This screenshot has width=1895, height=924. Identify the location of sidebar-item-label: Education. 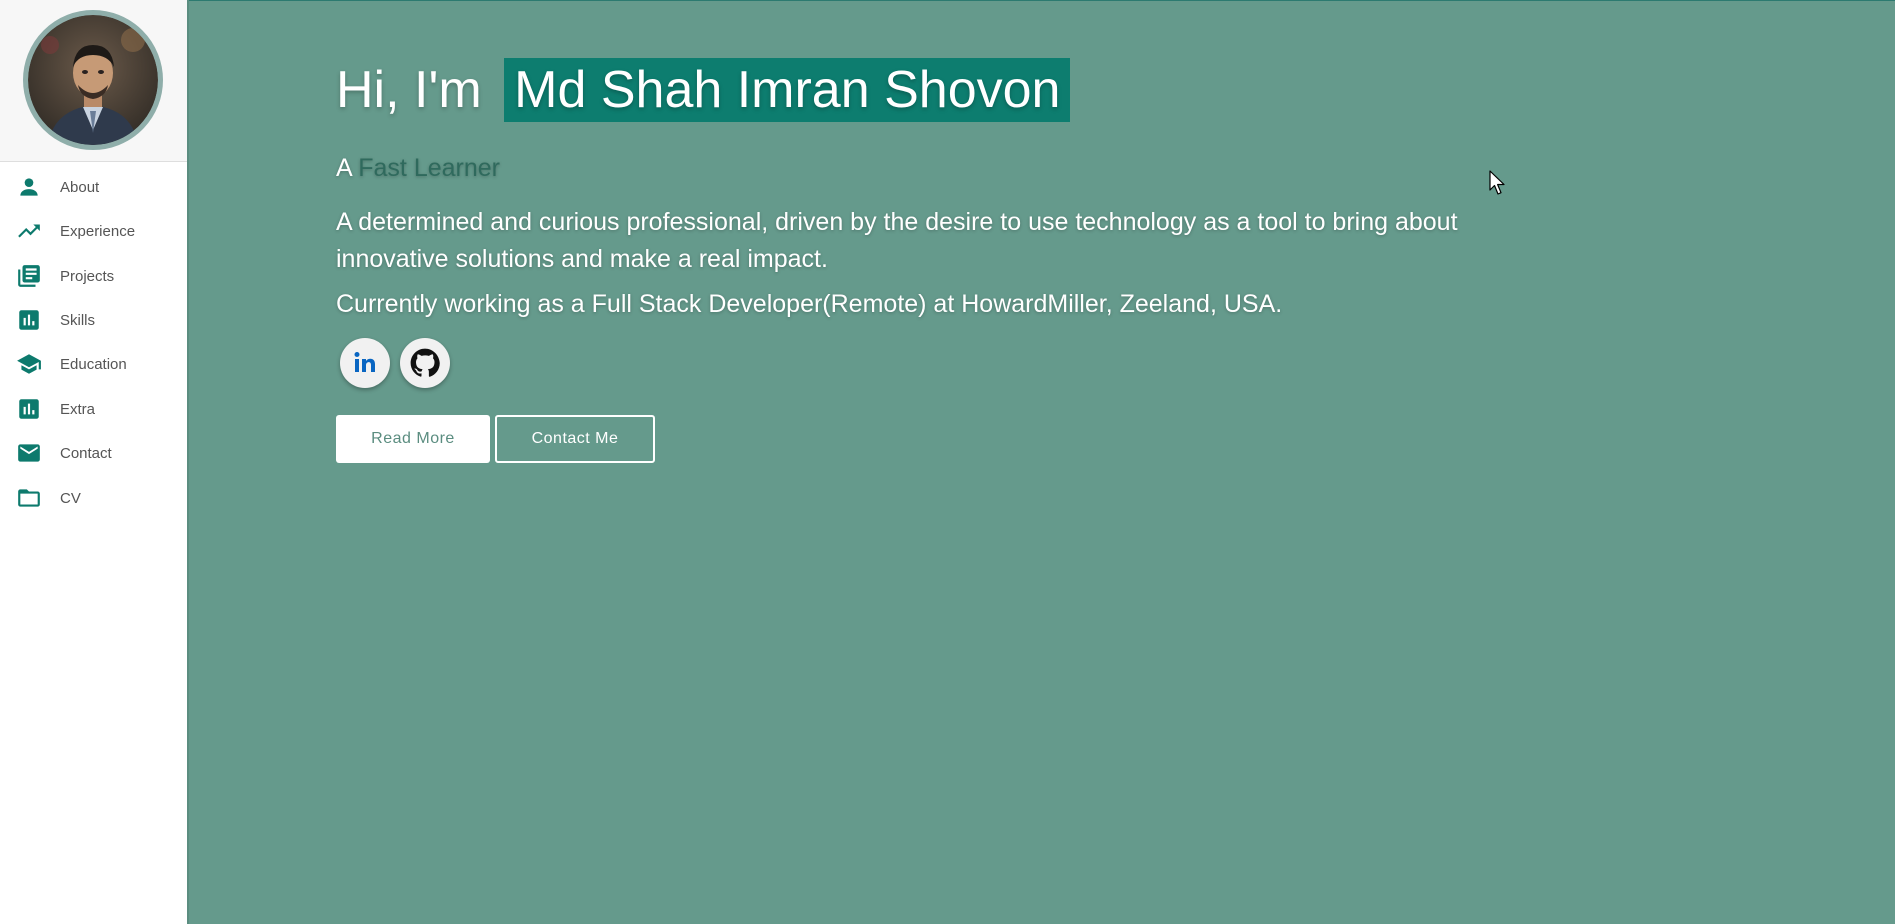
(93, 364).